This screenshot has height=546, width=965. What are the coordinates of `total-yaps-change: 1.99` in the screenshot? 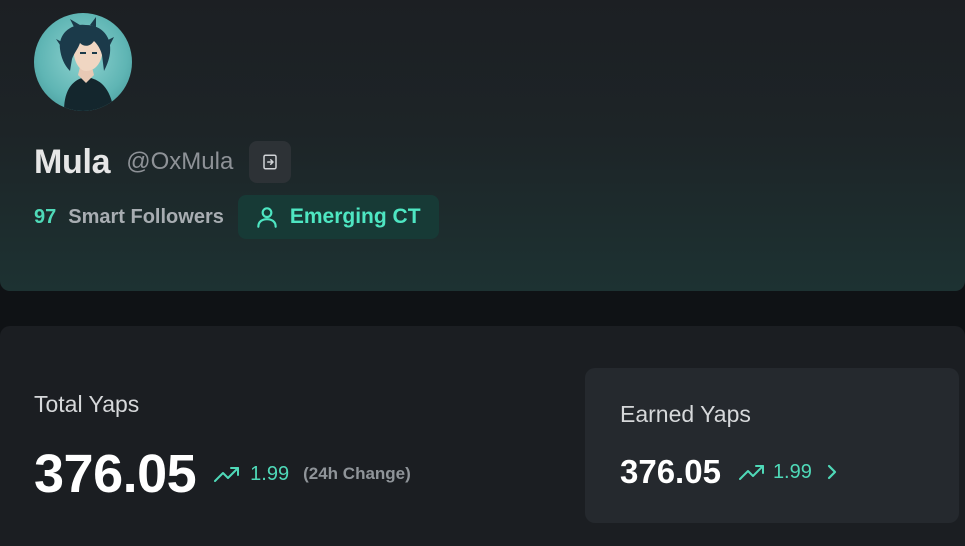 It's located at (270, 473).